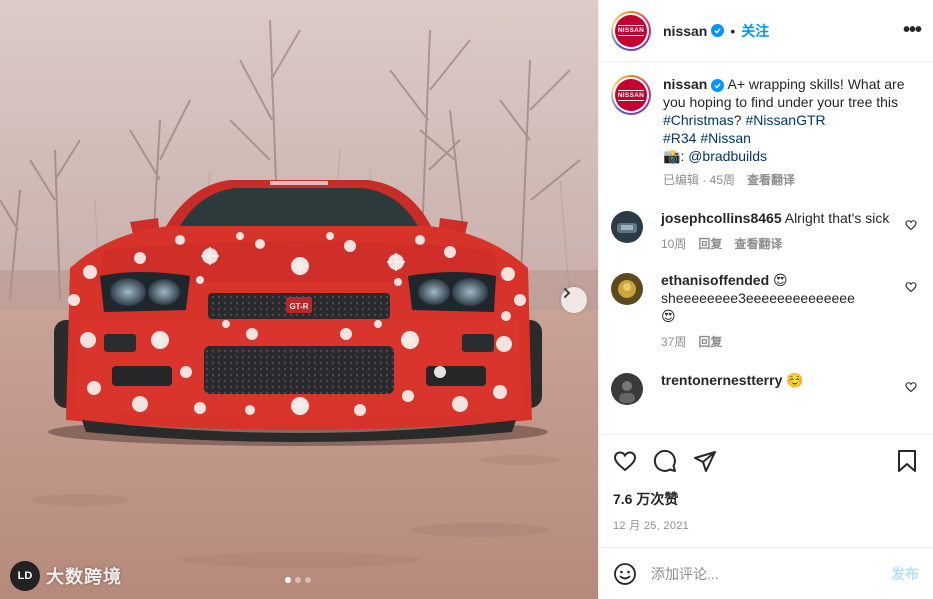  What do you see at coordinates (651, 526) in the screenshot?
I see `post-date: 12 月 25, 2021` at bounding box center [651, 526].